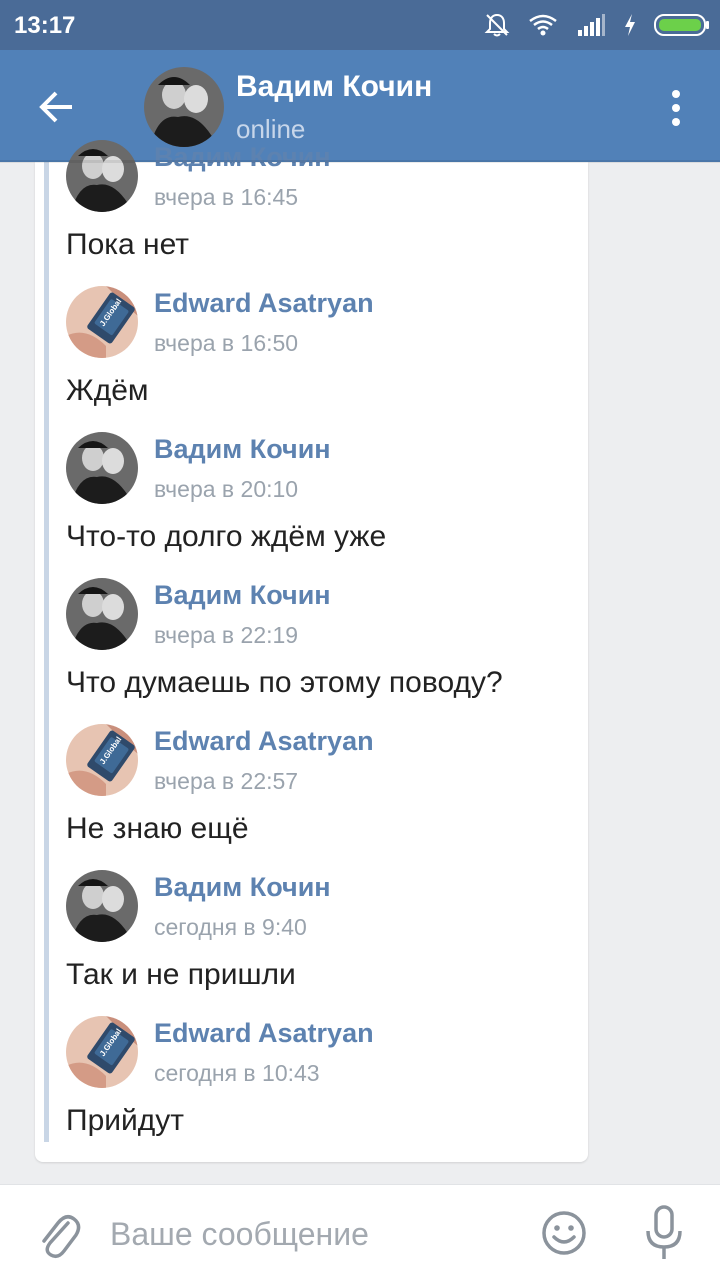 The image size is (720, 1281). What do you see at coordinates (591, 25) in the screenshot?
I see `signal-icon` at bounding box center [591, 25].